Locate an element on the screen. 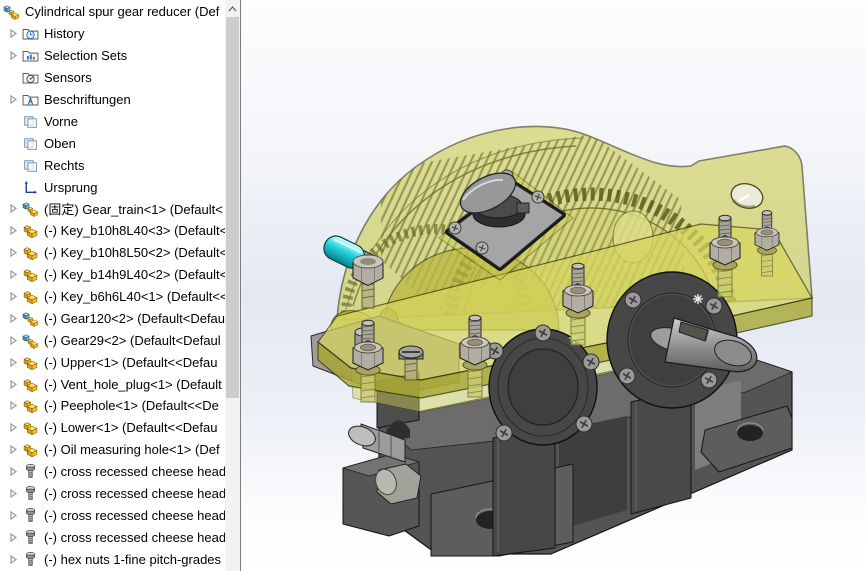 This screenshot has width=865, height=571. tree-item: Oben is located at coordinates (112, 143).